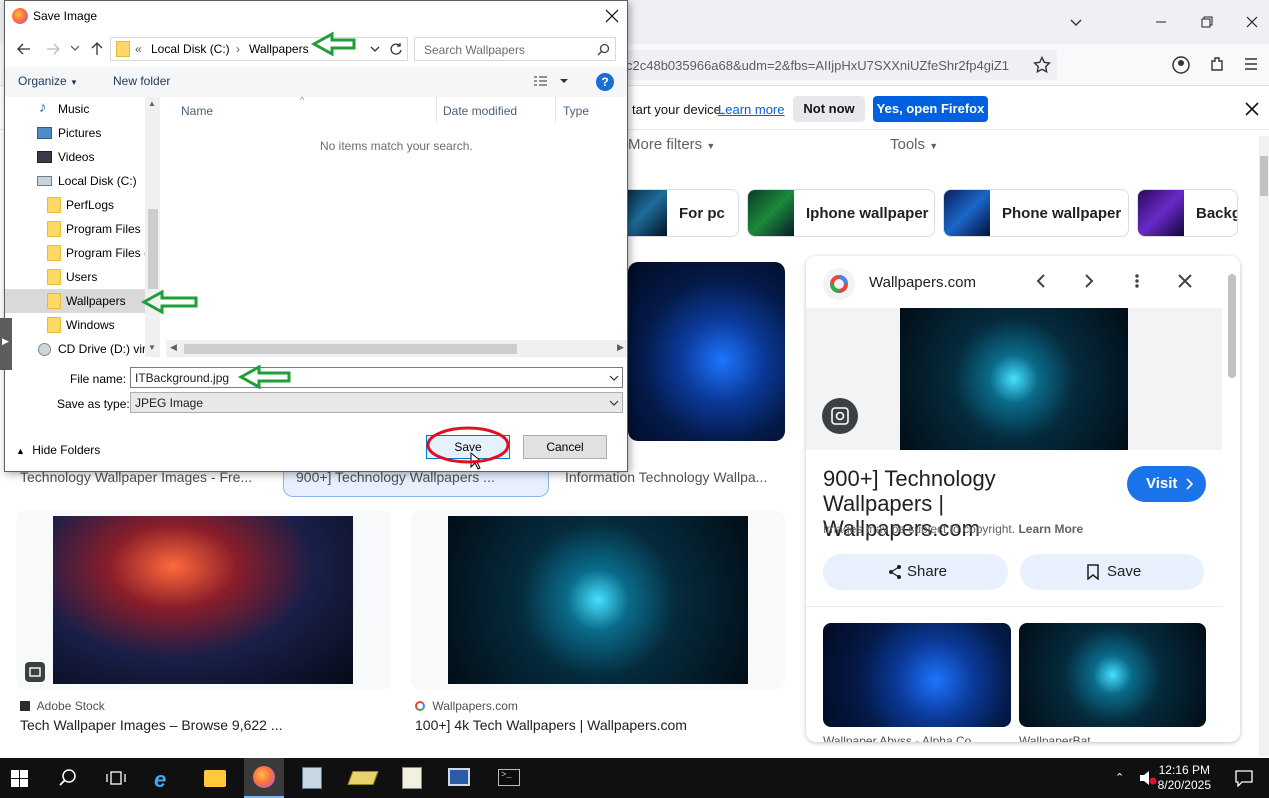 This screenshot has width=1269, height=798. I want to click on extensions-icon, so click(1217, 64).